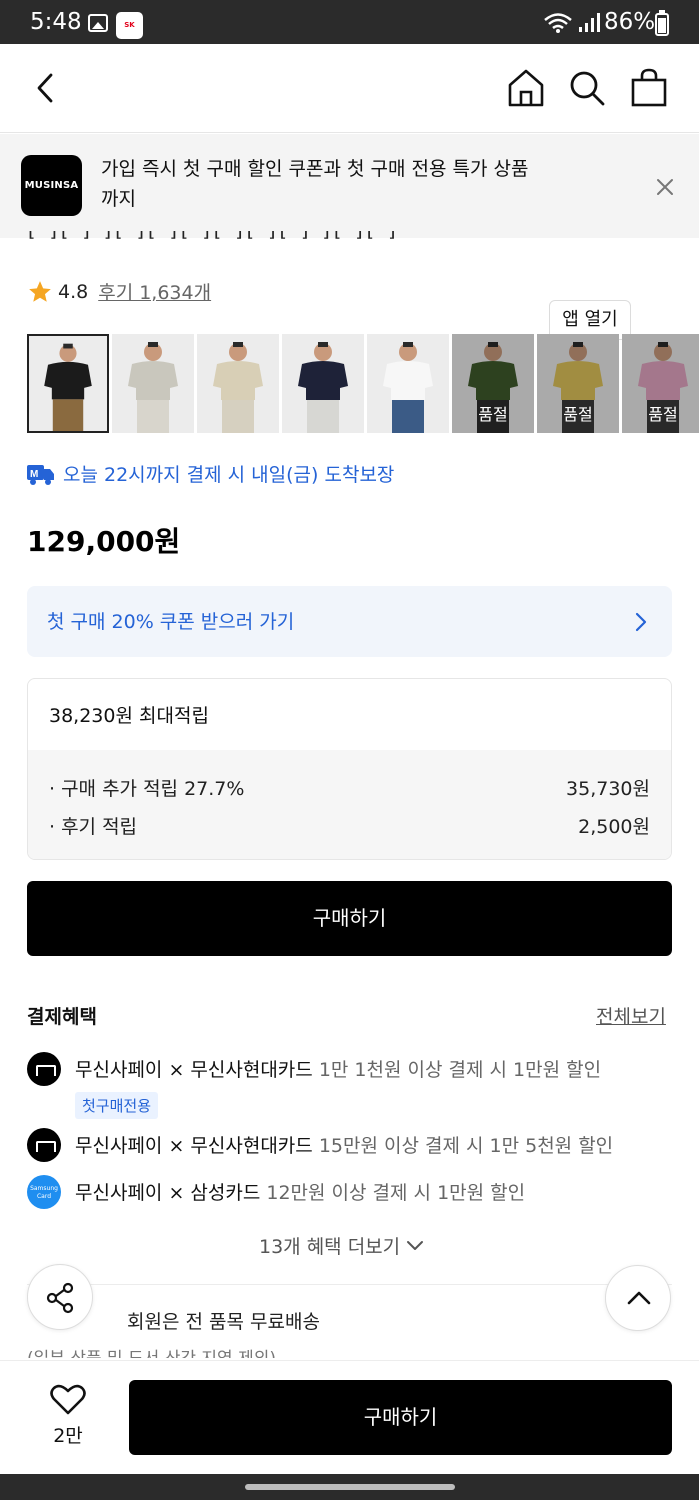 This screenshot has height=1500, width=699. What do you see at coordinates (641, 622) in the screenshot?
I see `chevron-right-icon` at bounding box center [641, 622].